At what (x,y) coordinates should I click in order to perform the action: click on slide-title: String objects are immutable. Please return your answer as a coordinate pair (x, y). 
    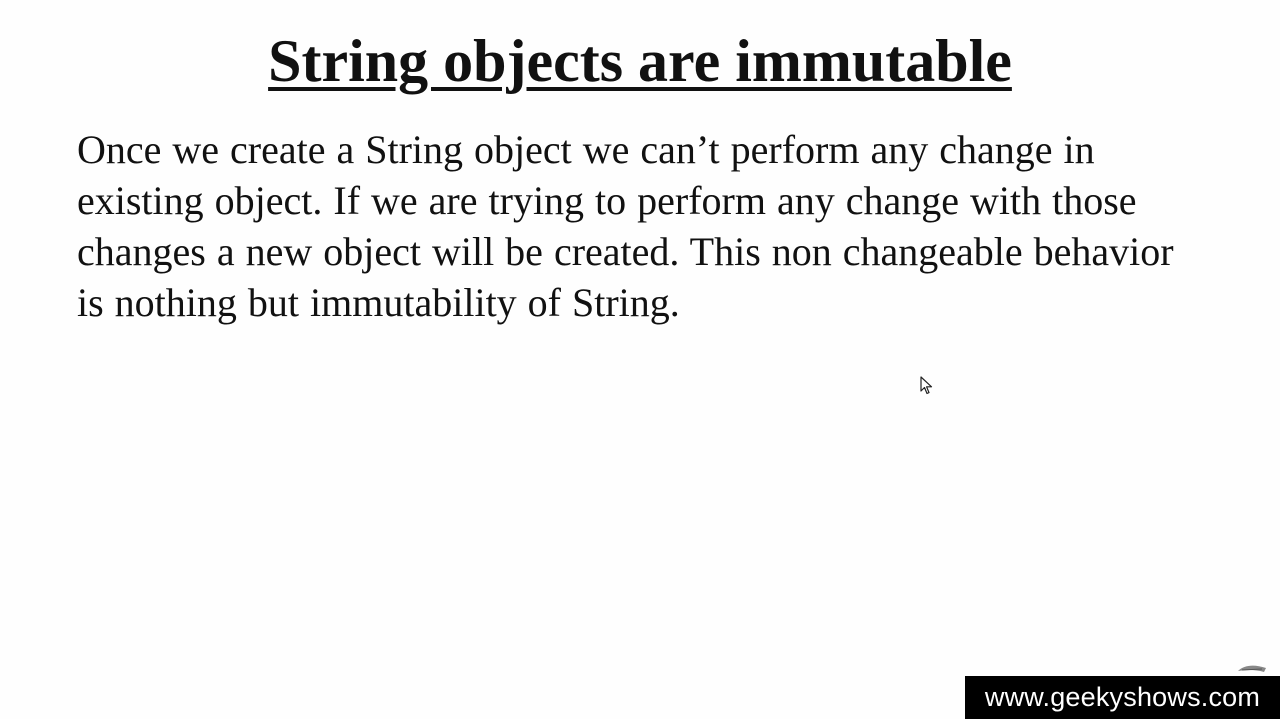
    Looking at the image, I should click on (640, 61).